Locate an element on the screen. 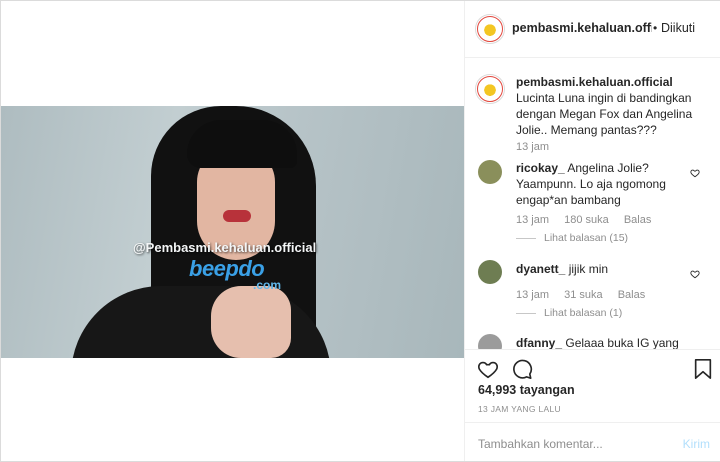 The height and width of the screenshot is (462, 720). comment-likes: 31 suka is located at coordinates (583, 295).